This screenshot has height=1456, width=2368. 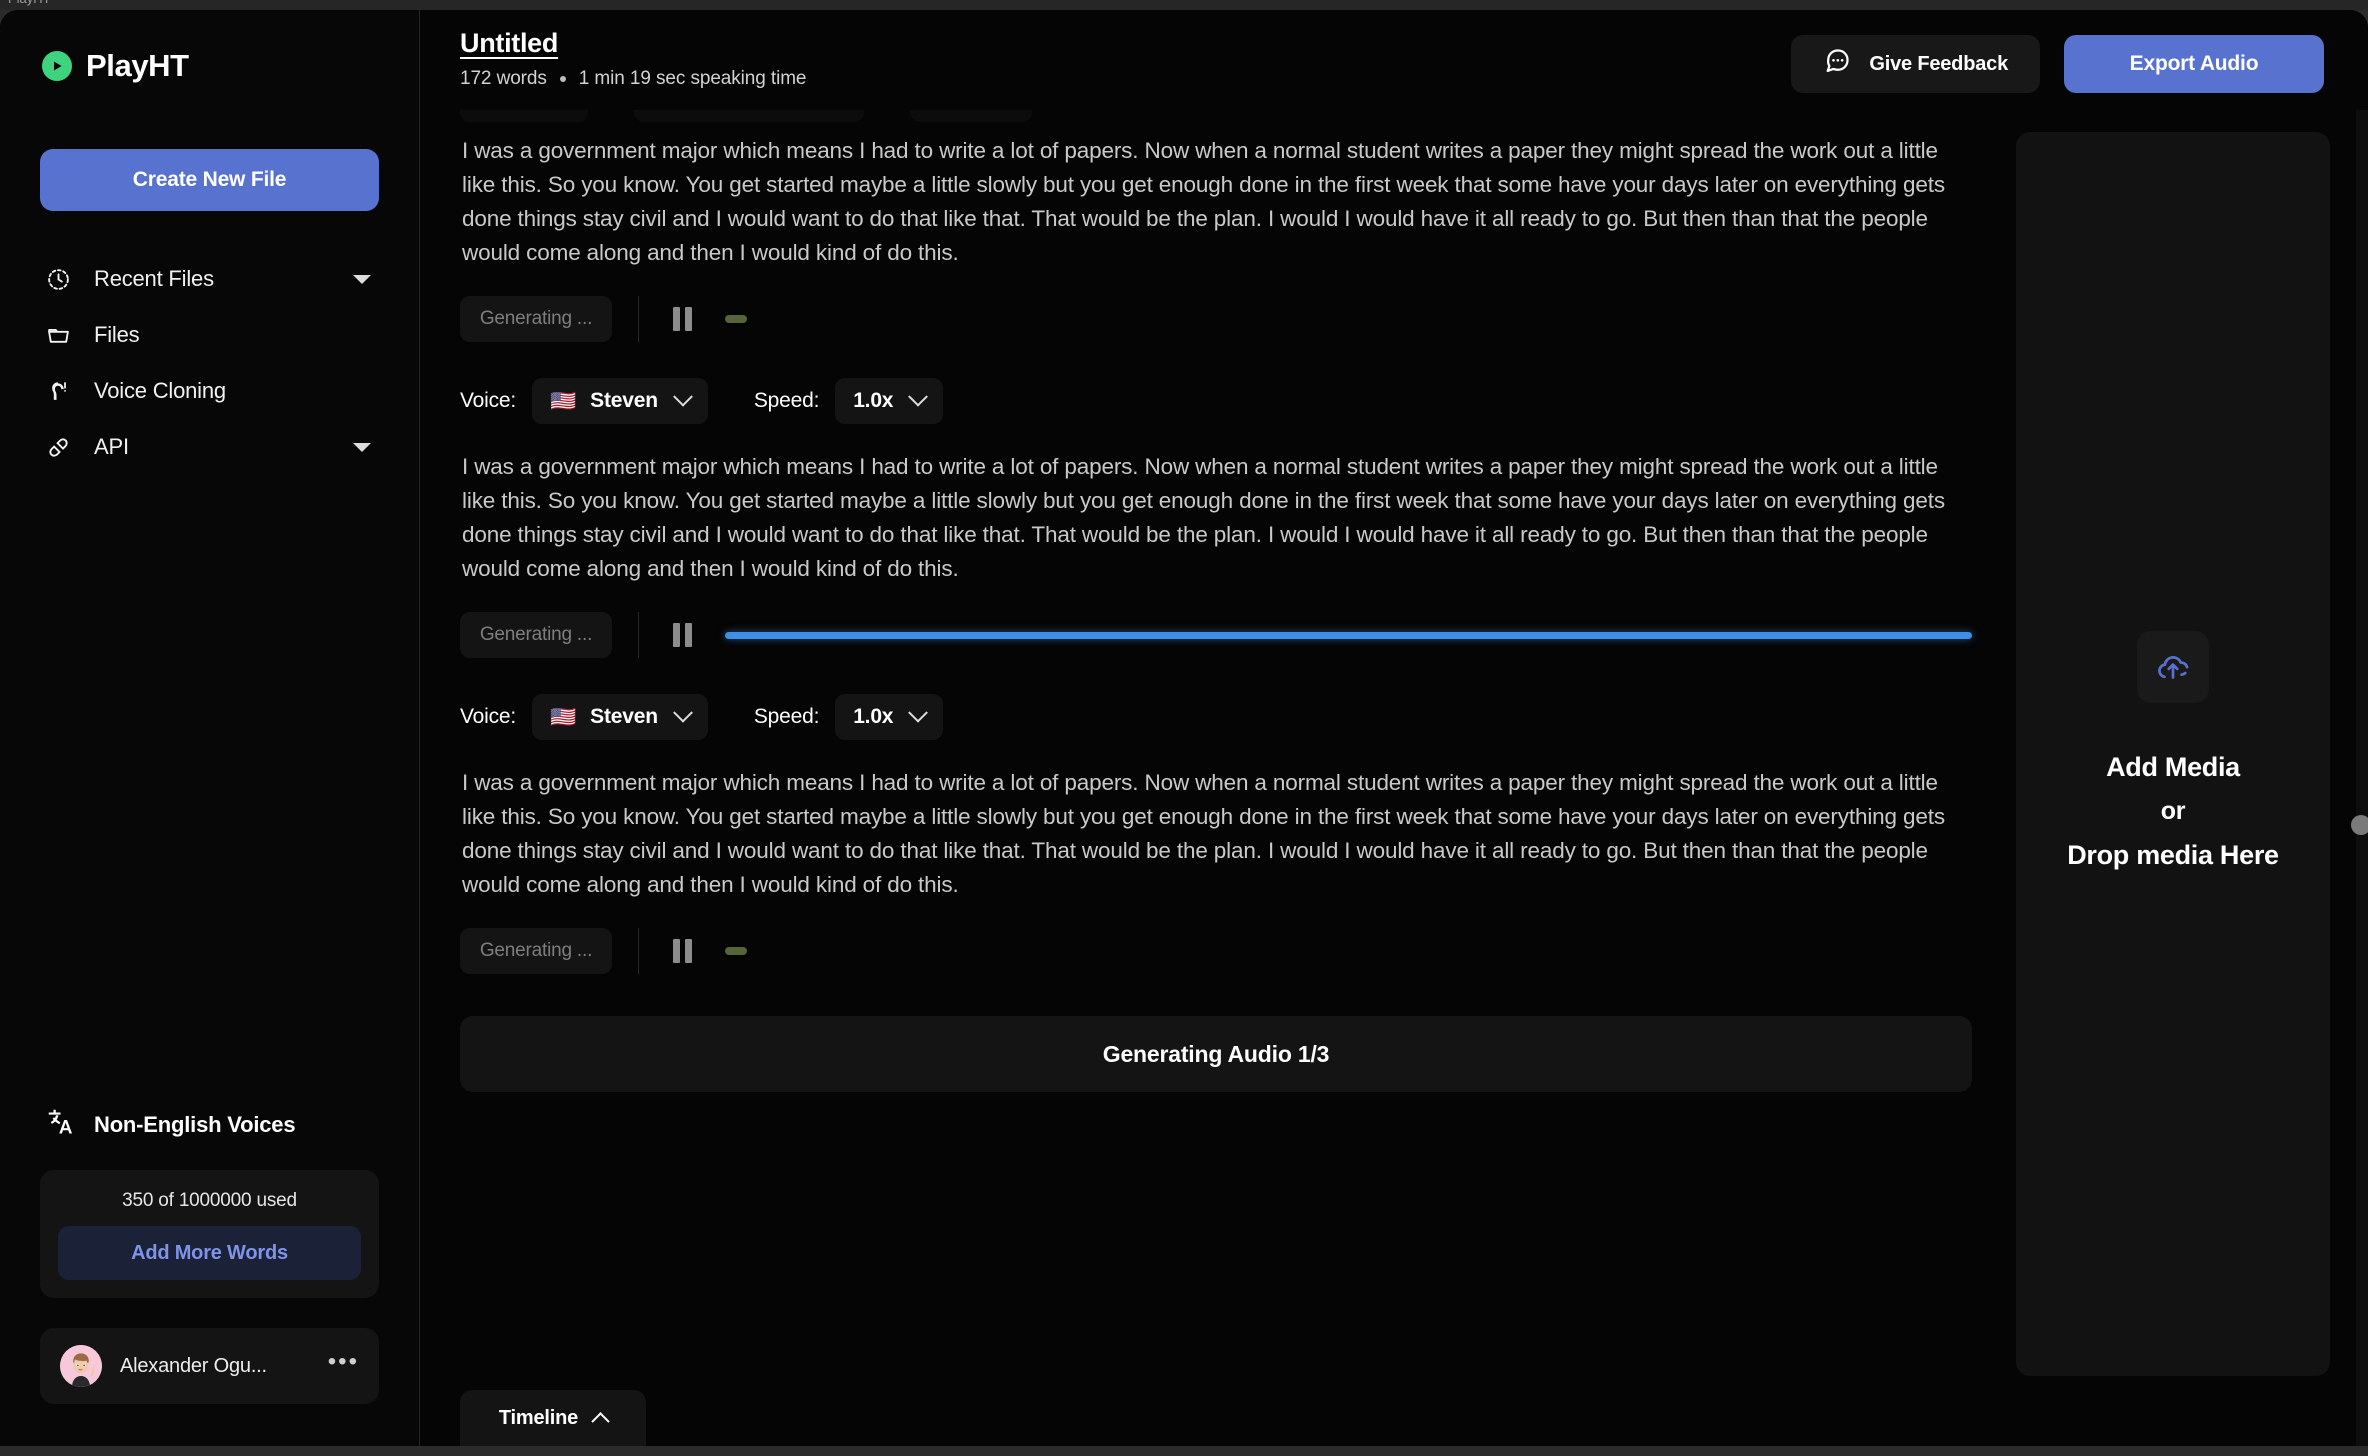 What do you see at coordinates (2173, 811) in the screenshot?
I see `add-media-line2: or` at bounding box center [2173, 811].